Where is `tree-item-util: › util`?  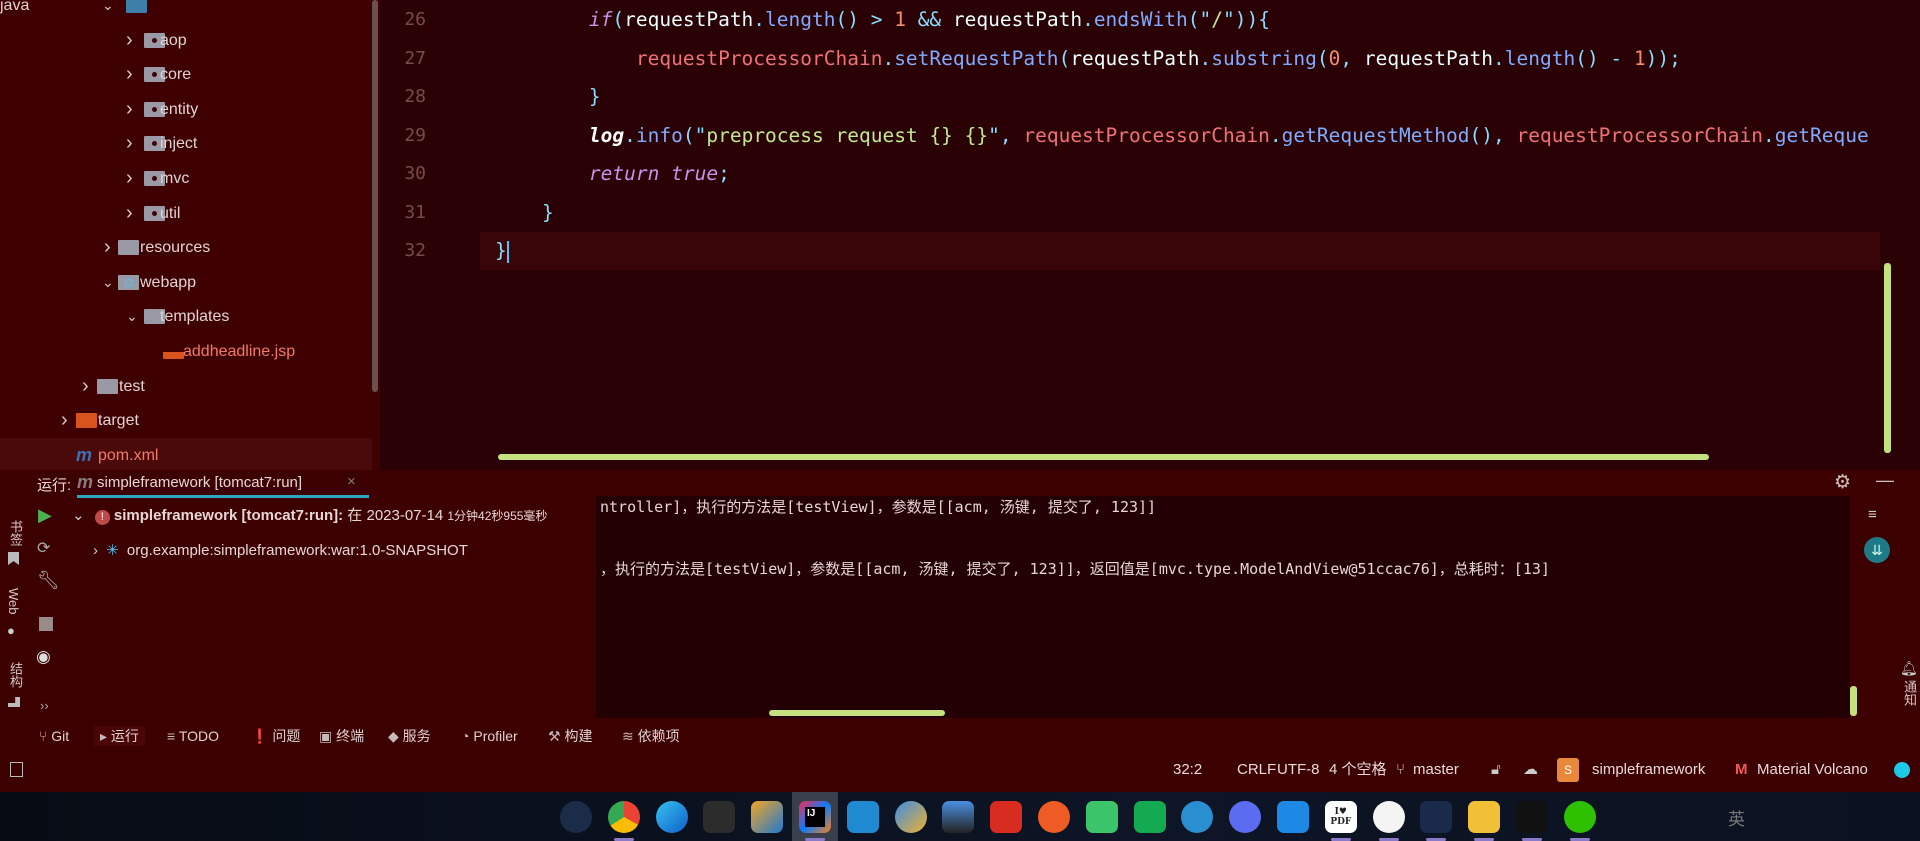 tree-item-util: › util is located at coordinates (186, 213).